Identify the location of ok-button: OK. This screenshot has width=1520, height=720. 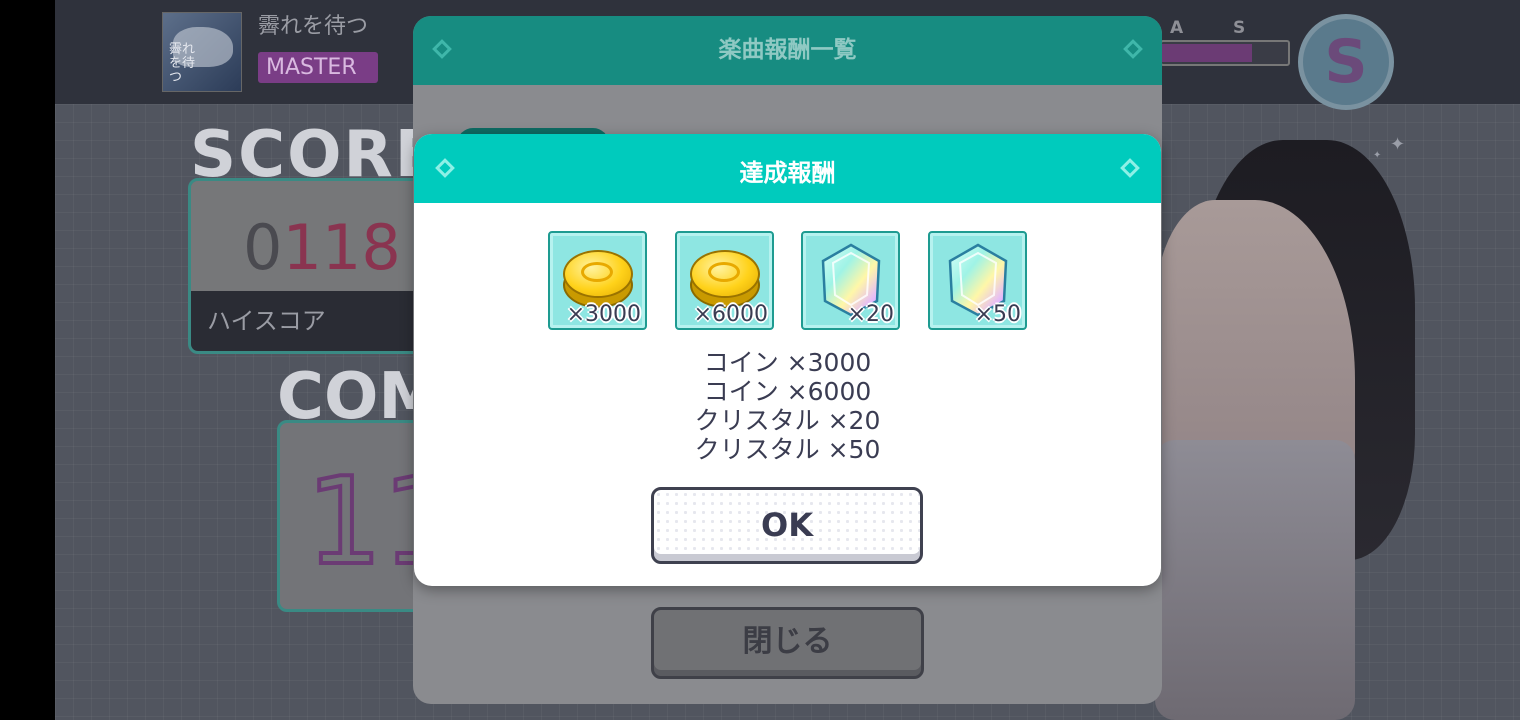
(787, 525).